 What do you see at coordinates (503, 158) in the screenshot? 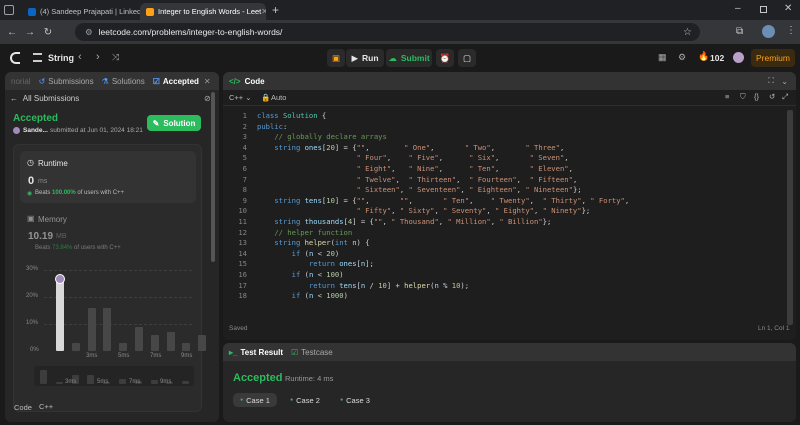
I see `code-line: 5 " Four", " Five", " Six", " Seven",` at bounding box center [503, 158].